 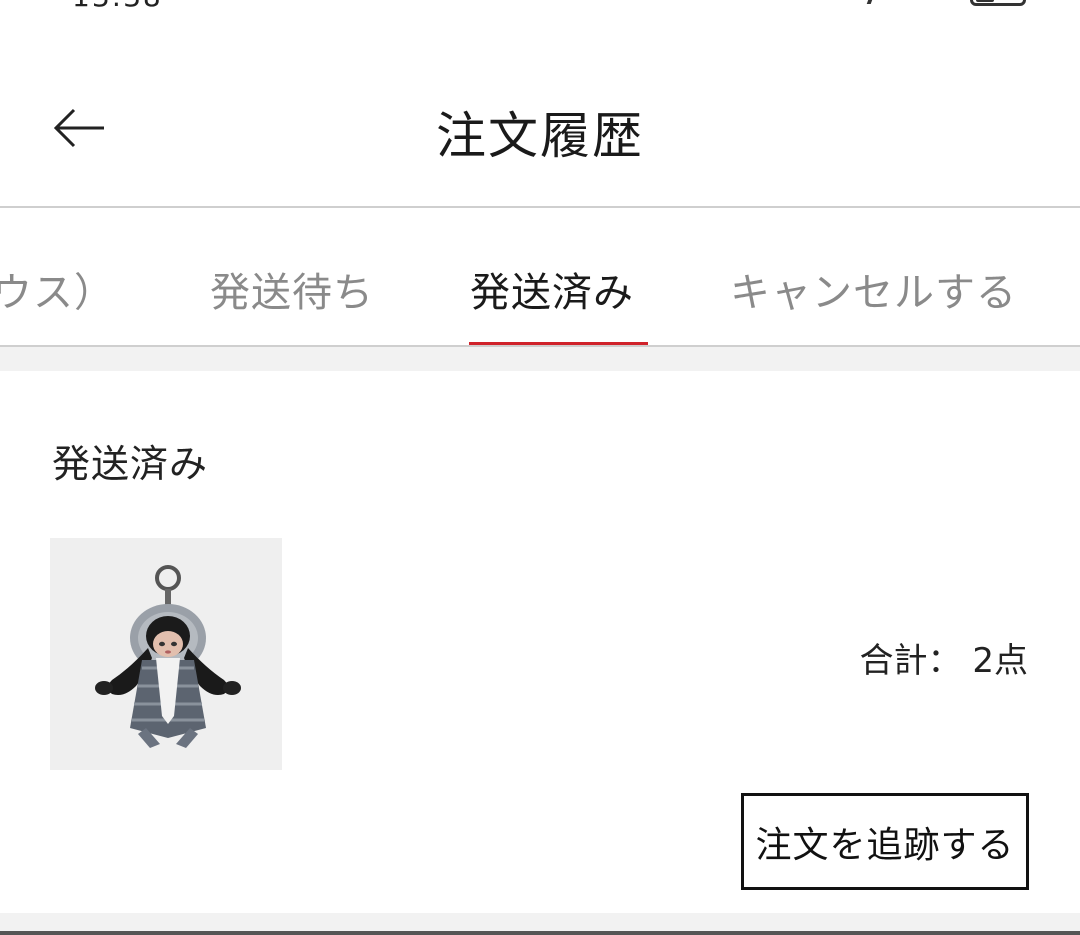 I want to click on page-title: 注文履歴, so click(x=540, y=136).